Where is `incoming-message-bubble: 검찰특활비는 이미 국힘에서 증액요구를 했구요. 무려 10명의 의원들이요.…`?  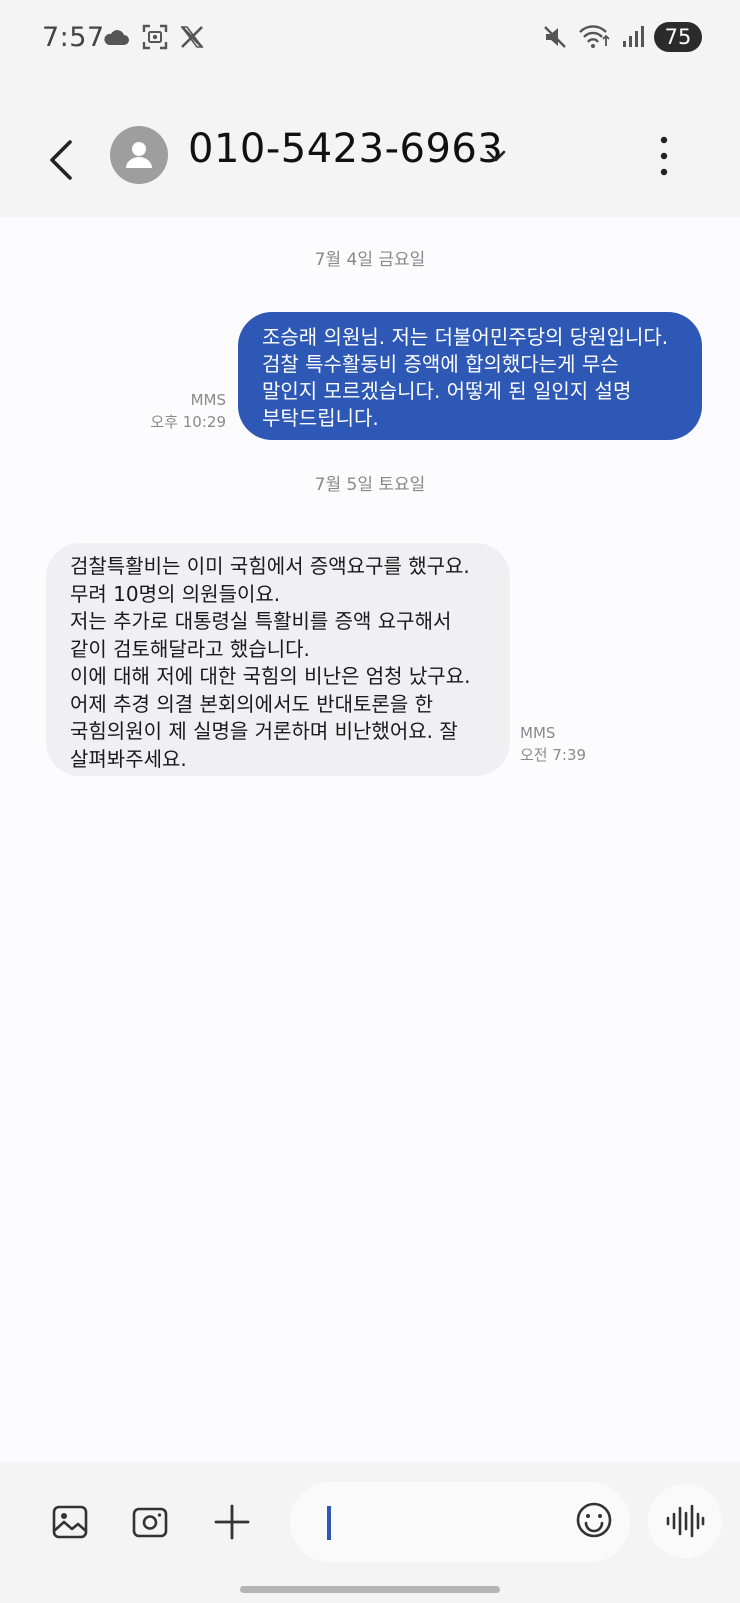 incoming-message-bubble: 검찰특활비는 이미 국힘에서 증액요구를 했구요. 무려 10명의 의원들이요.… is located at coordinates (278, 659).